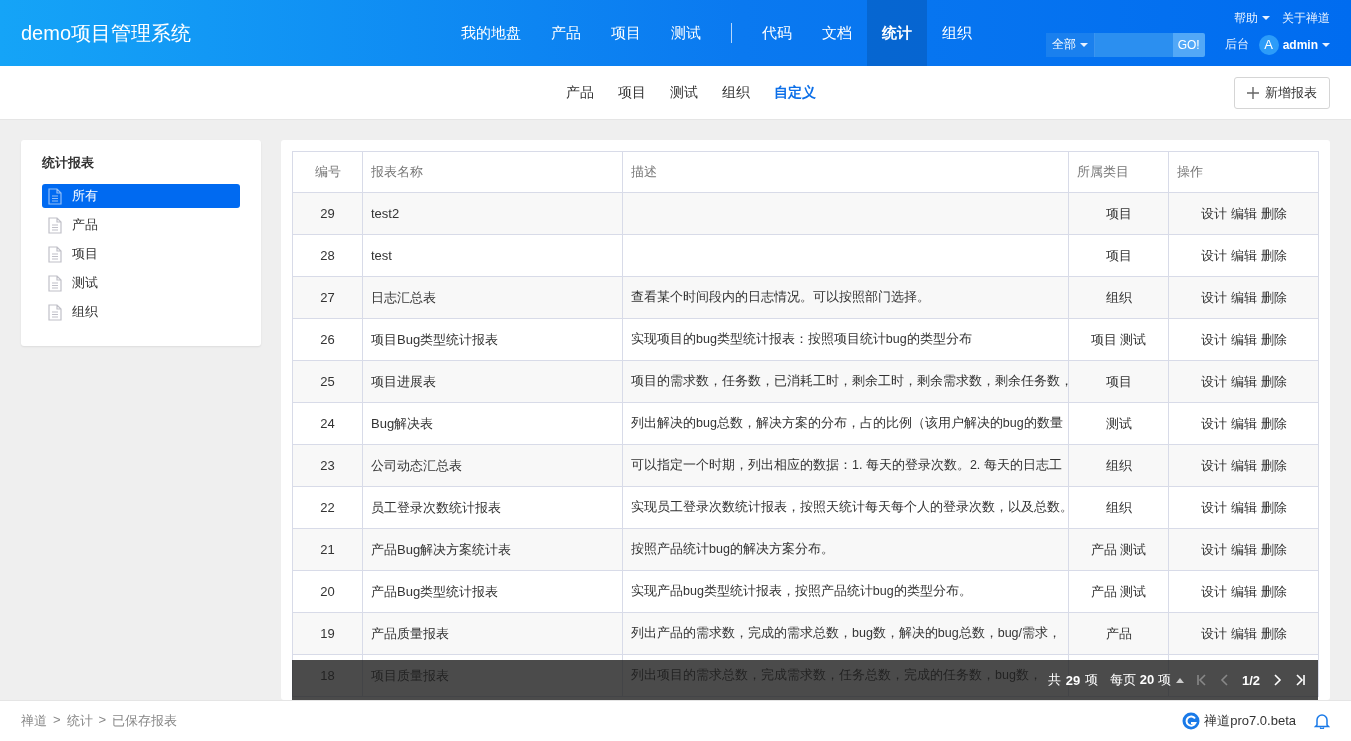  I want to click on report-description: 查看某个时间段内的日志情况。可以按照部门选择。, so click(780, 297).